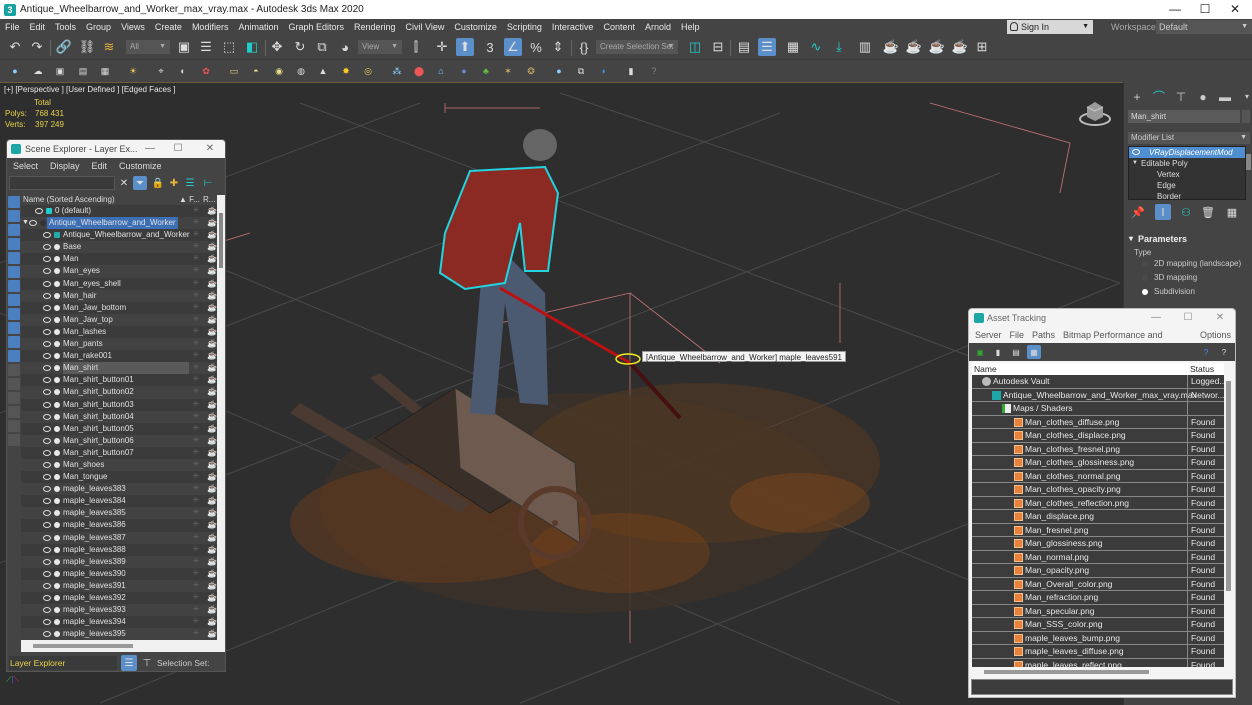 The image size is (1252, 705). What do you see at coordinates (174, 183) in the screenshot?
I see `add-to-layer-icon: ✚` at bounding box center [174, 183].